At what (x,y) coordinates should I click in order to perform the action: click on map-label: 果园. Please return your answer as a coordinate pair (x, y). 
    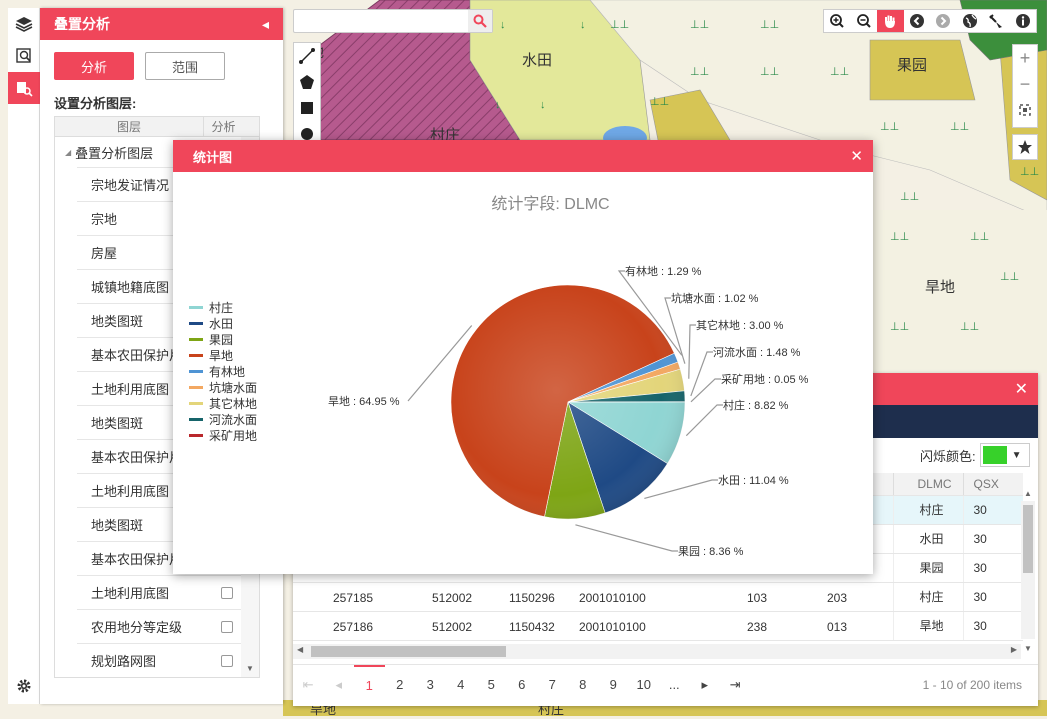
    Looking at the image, I should click on (912, 65).